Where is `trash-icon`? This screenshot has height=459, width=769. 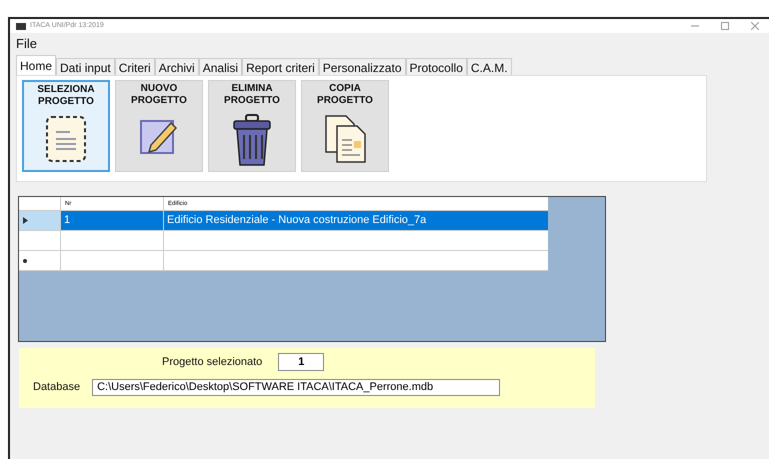 trash-icon is located at coordinates (252, 140).